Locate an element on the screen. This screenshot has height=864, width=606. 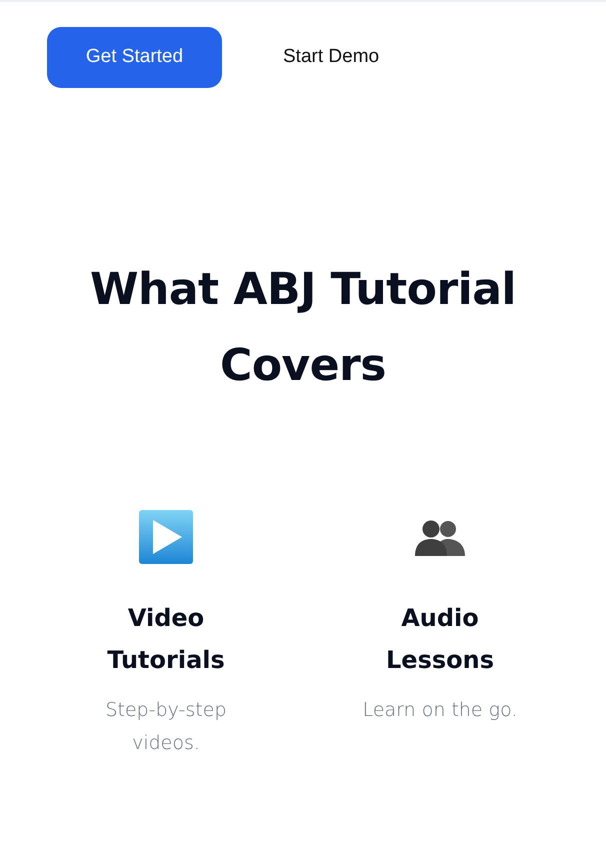
feature-title: Video Tutorials is located at coordinates (166, 639).